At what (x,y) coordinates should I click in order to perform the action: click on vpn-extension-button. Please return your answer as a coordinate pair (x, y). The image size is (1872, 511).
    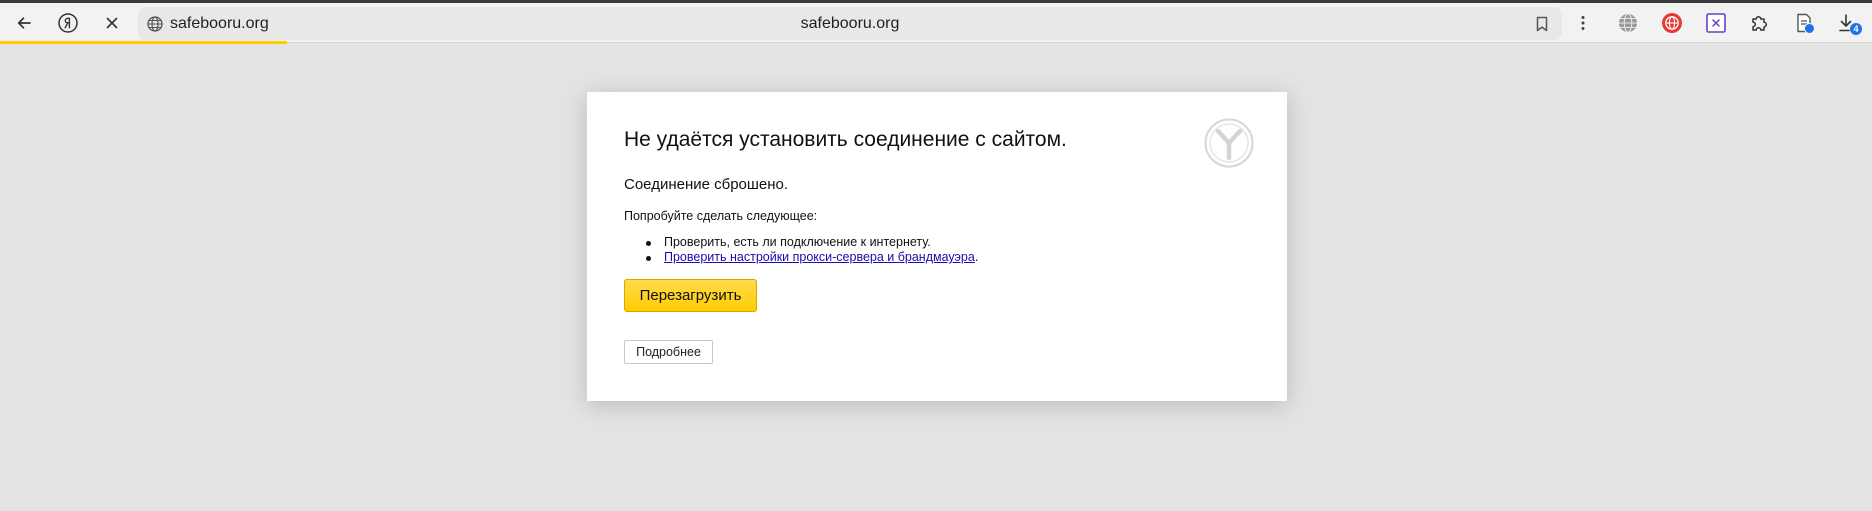
    Looking at the image, I should click on (1672, 23).